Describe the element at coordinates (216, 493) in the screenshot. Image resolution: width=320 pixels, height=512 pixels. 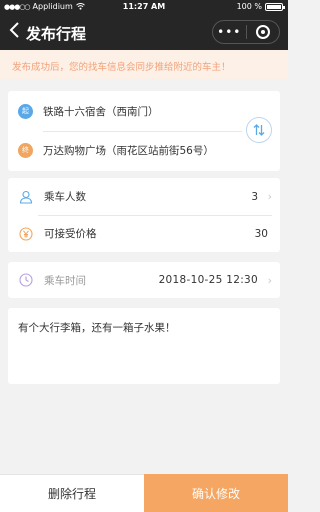
I see `confirm-edit-button: 确认修改` at that location.